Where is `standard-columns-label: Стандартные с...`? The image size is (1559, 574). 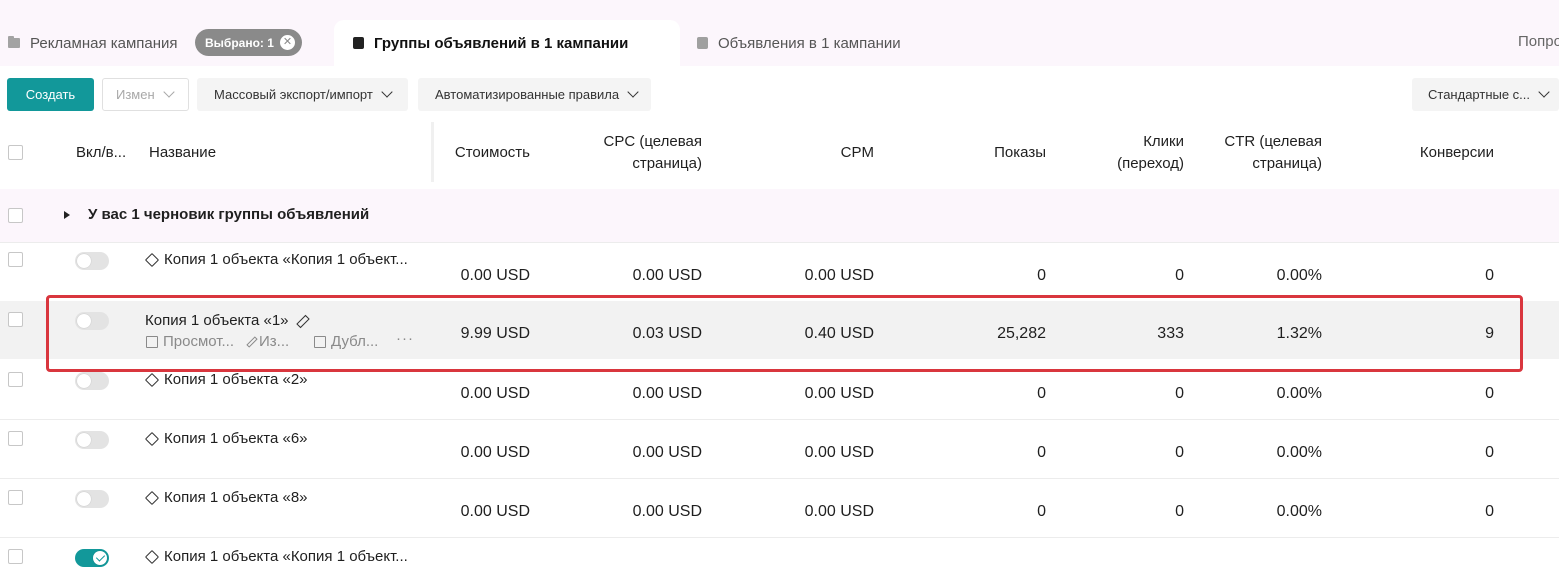 standard-columns-label: Стандартные с... is located at coordinates (1479, 94).